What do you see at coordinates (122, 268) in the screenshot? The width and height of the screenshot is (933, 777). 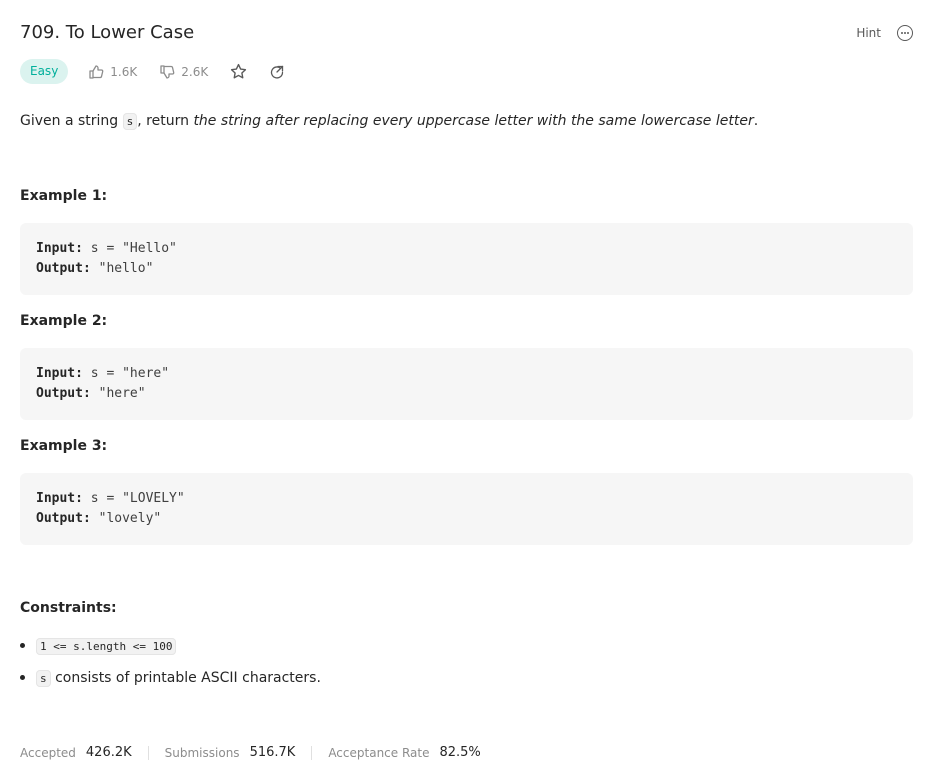 I see `example-output: "hello"` at bounding box center [122, 268].